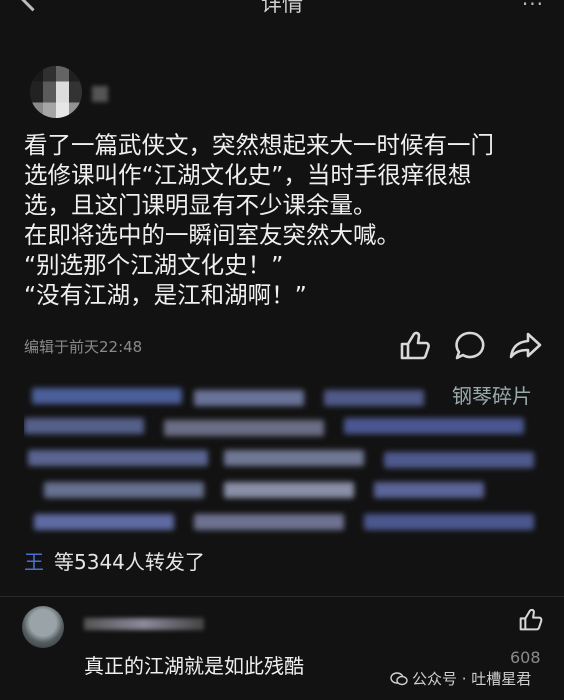 The width and height of the screenshot is (564, 700). I want to click on comment-like-count: 608, so click(525, 657).